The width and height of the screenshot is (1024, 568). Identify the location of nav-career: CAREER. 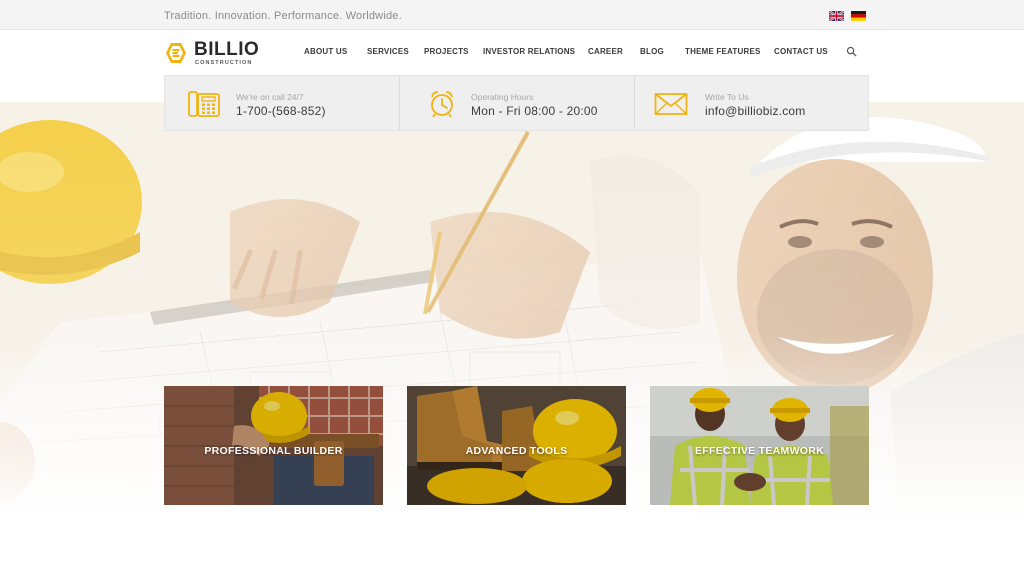
(605, 51).